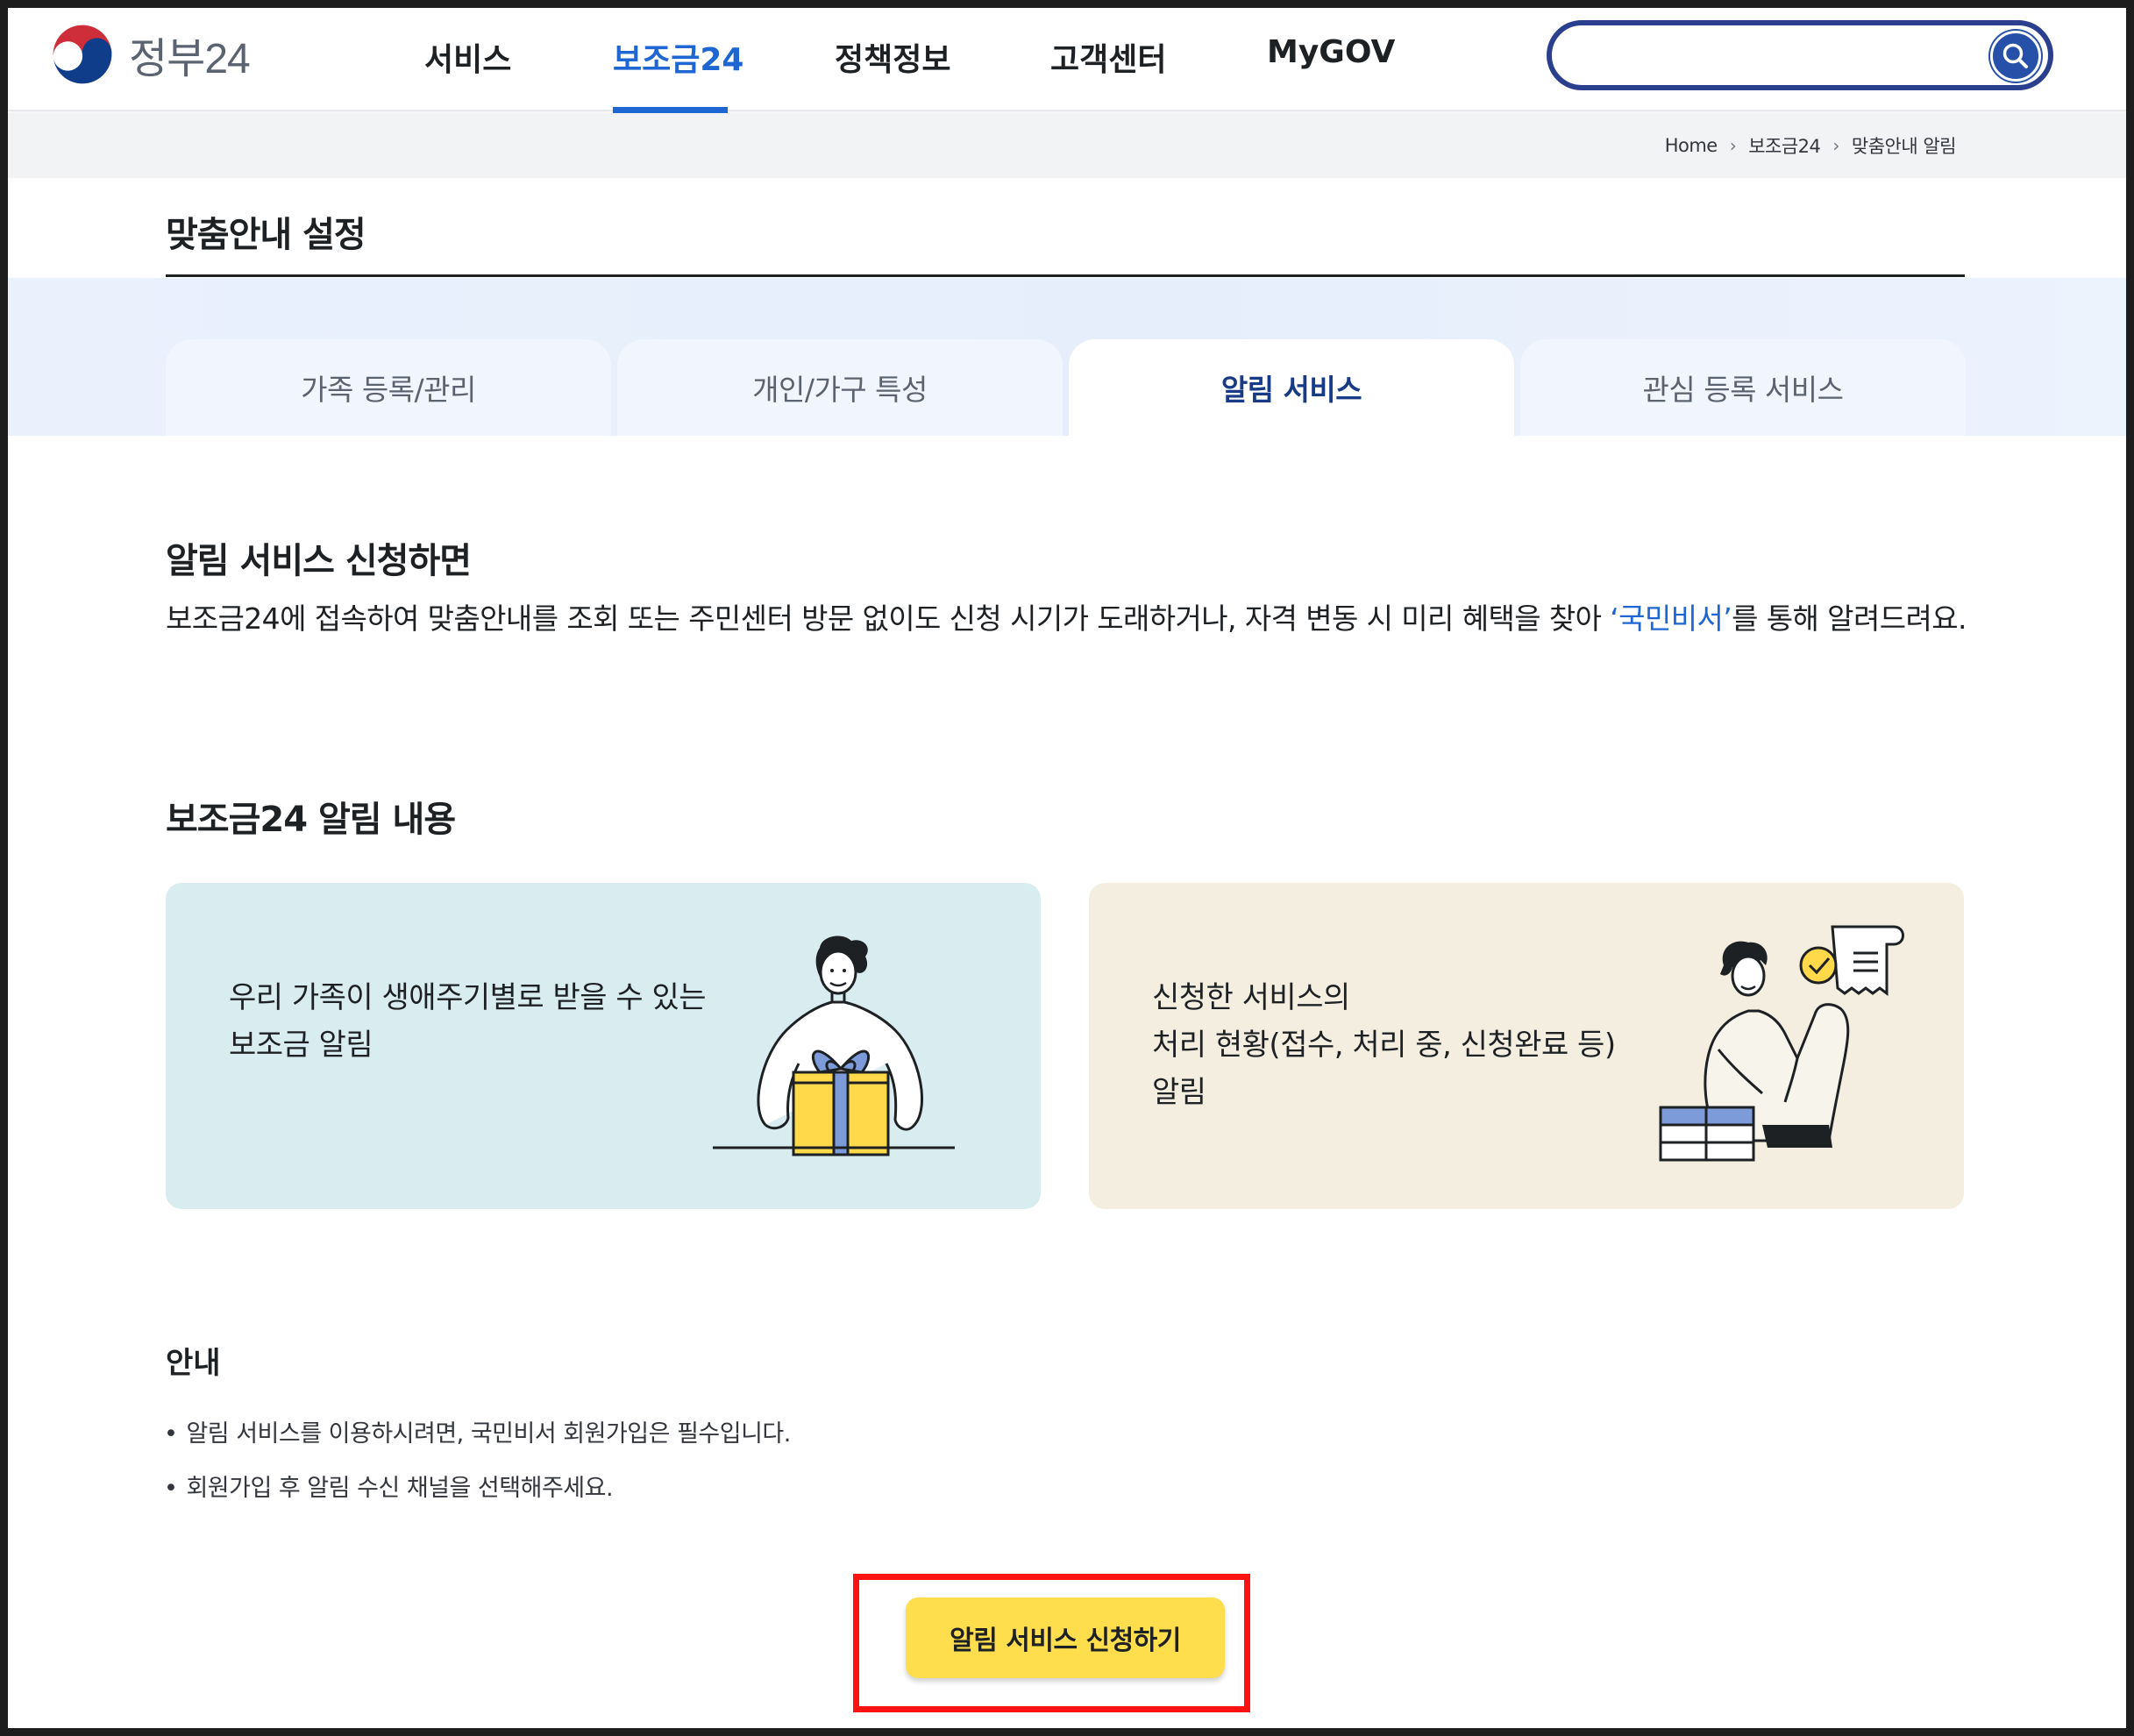  What do you see at coordinates (1671, 618) in the screenshot?
I see `intro-highlight: ‘국민비서’` at bounding box center [1671, 618].